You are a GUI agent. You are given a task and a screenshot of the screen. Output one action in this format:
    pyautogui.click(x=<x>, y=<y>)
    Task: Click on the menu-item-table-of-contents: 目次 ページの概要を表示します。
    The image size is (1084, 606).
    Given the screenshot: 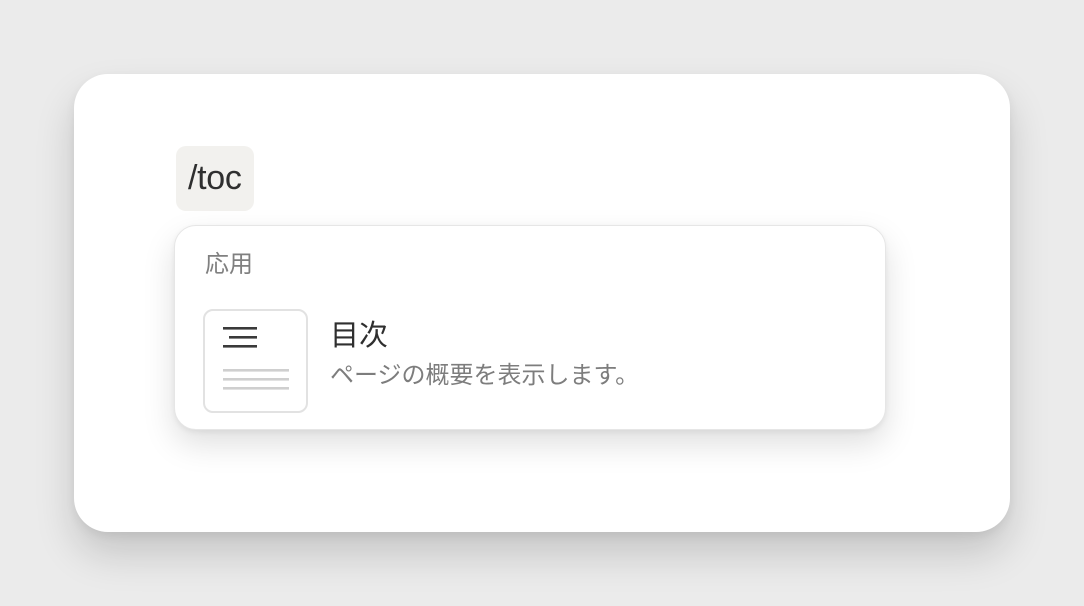 What is the action you would take?
    pyautogui.click(x=531, y=359)
    